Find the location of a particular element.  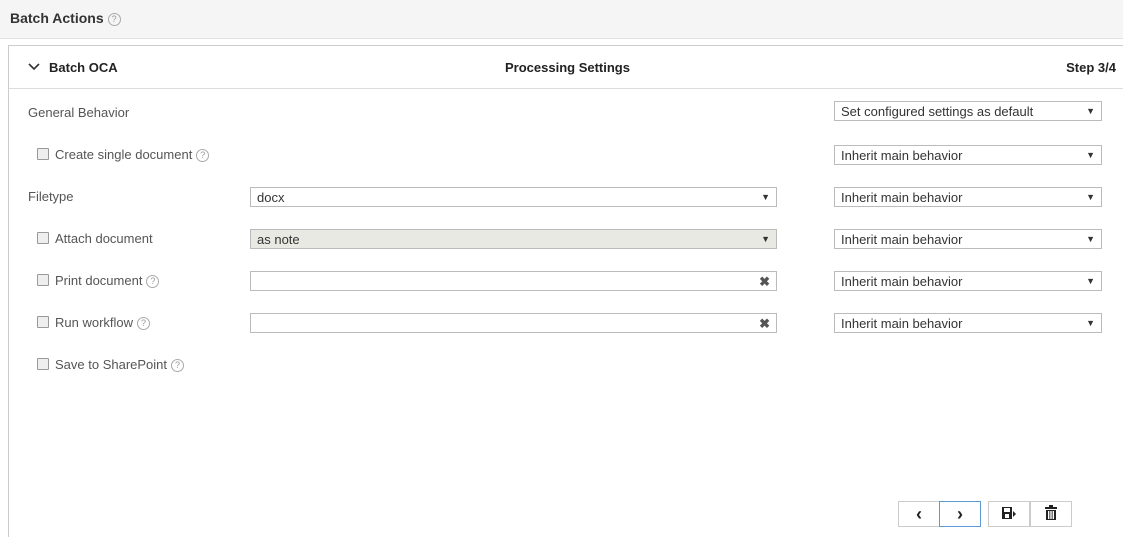

page-title: Batch Actions? is located at coordinates (65, 18).